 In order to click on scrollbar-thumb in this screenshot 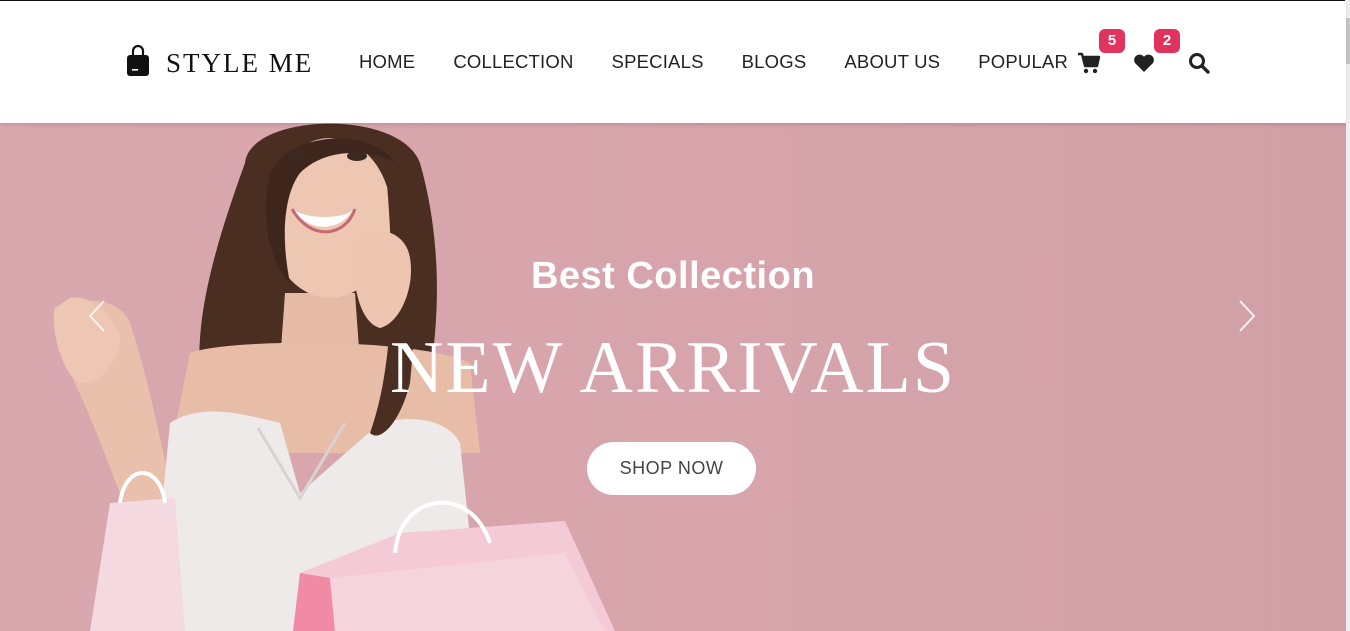, I will do `click(1348, 41)`.